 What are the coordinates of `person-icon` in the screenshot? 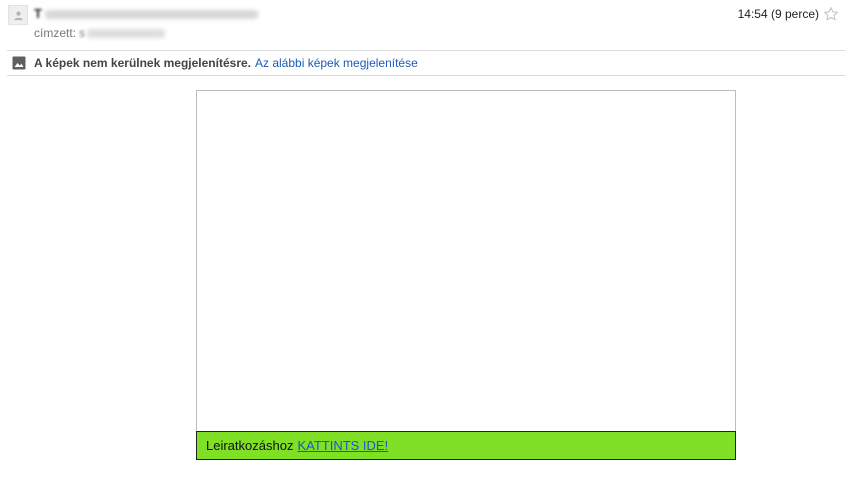 It's located at (18, 16).